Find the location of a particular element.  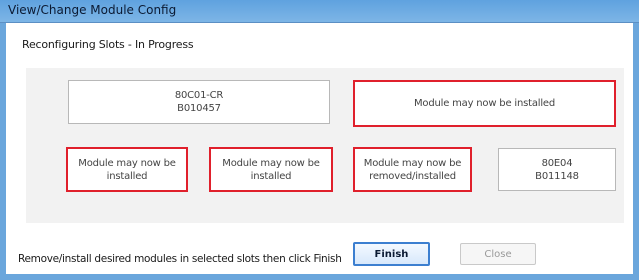

slot-label-line1: 80E04 is located at coordinates (557, 163).